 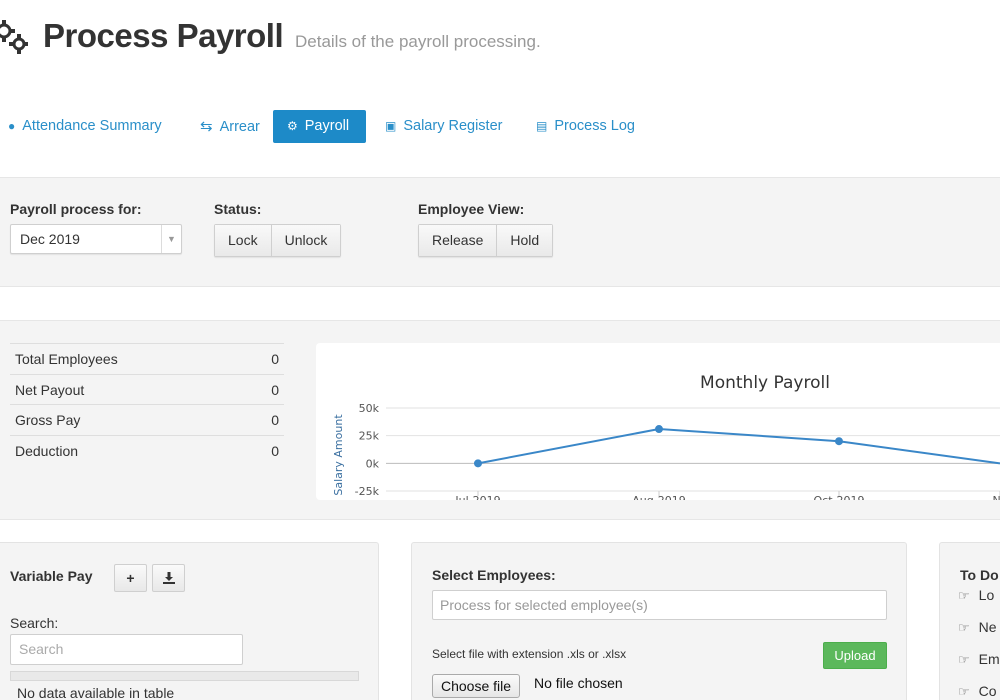 What do you see at coordinates (418, 41) in the screenshot?
I see `page-subtitle: Details of the payroll processing.` at bounding box center [418, 41].